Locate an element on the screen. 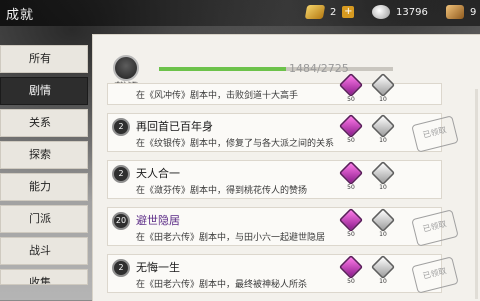 Image resolution: width=480 pixels, height=301 pixels. scroll-icon is located at coordinates (455, 12).